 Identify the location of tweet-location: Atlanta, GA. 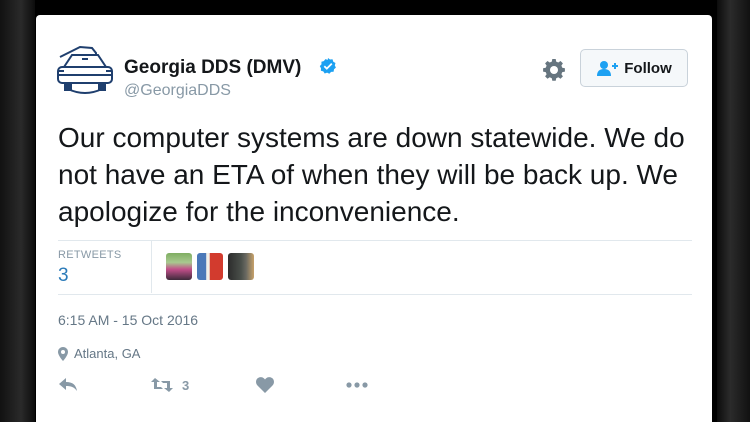
(99, 353).